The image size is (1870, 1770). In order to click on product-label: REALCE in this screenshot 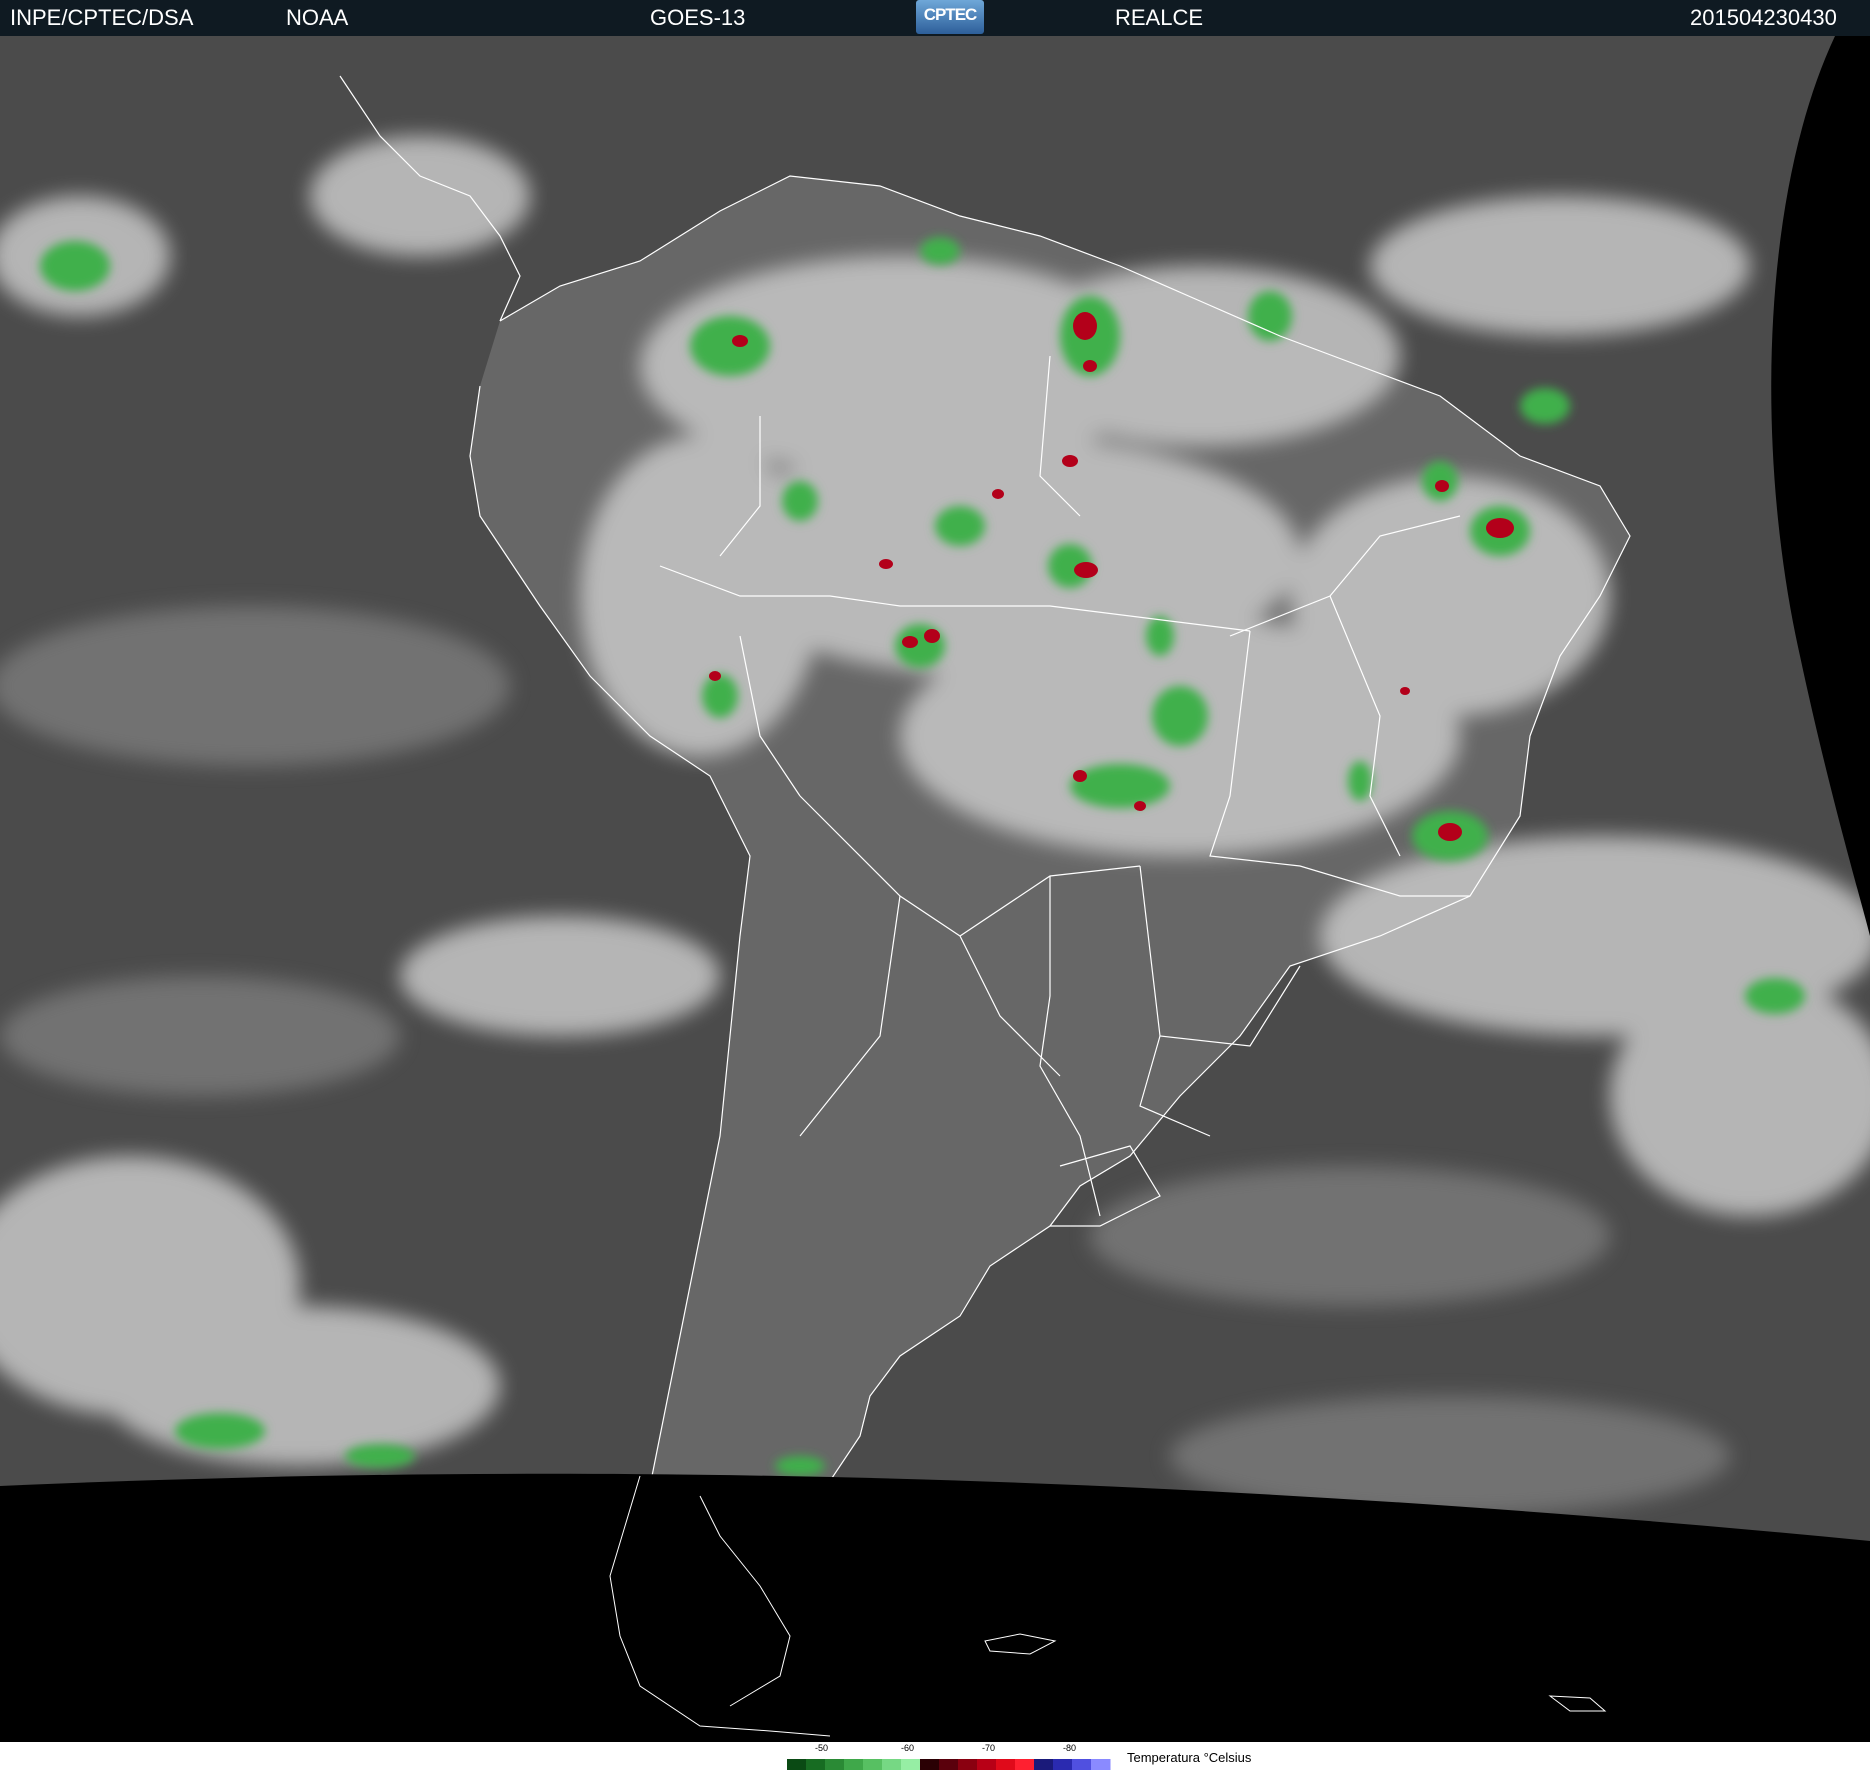, I will do `click(1159, 17)`.